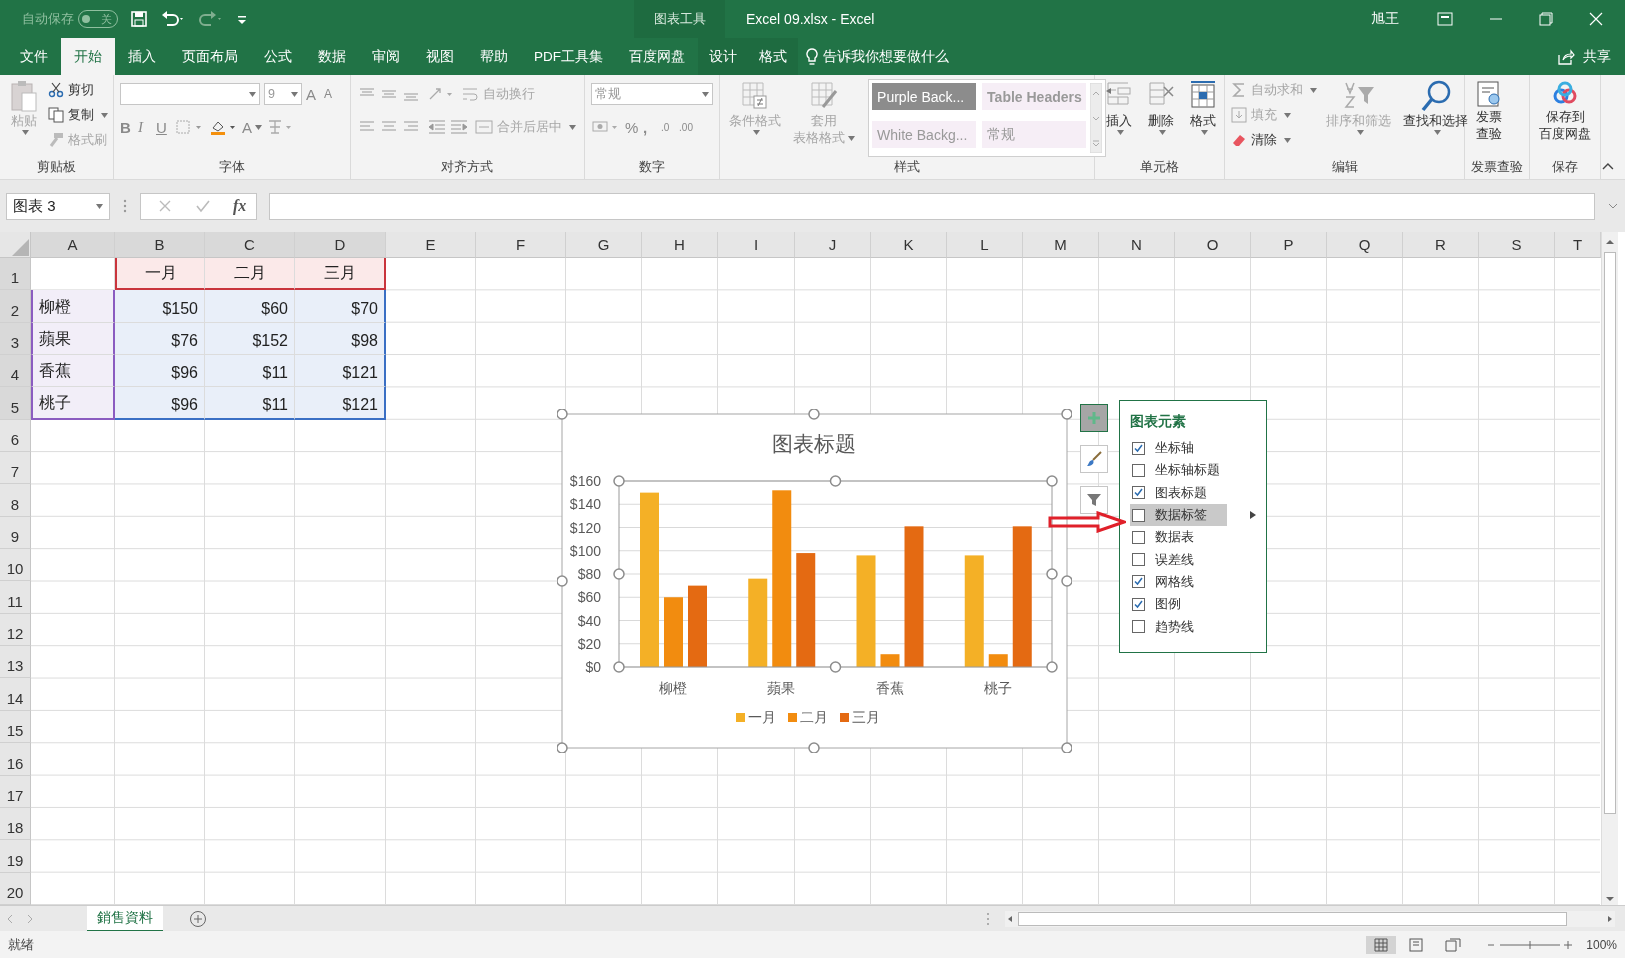  What do you see at coordinates (203, 206) in the screenshot?
I see `enter-icon` at bounding box center [203, 206].